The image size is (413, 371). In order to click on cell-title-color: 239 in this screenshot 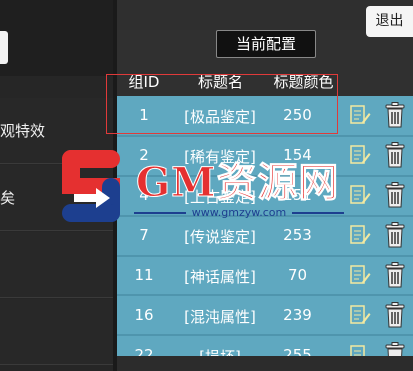, I will do `click(297, 315)`.